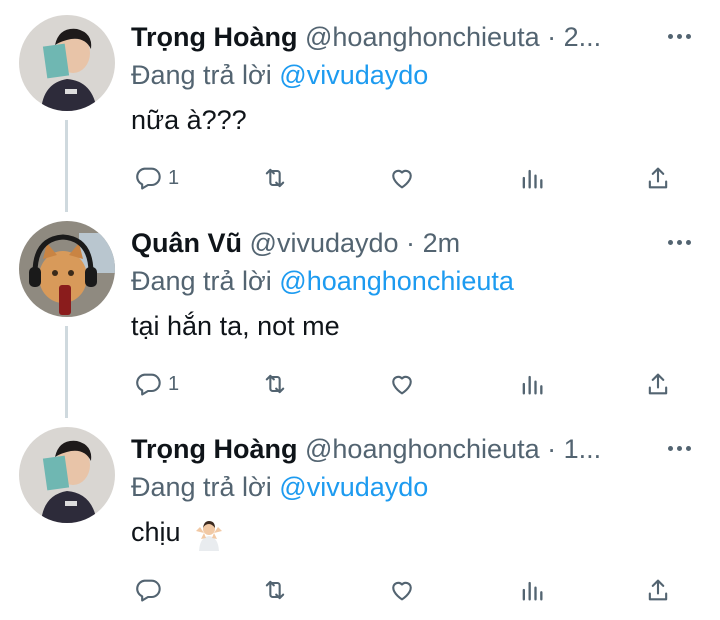 The height and width of the screenshot is (620, 720). Describe the element at coordinates (186, 243) in the screenshot. I see `display-name: Quân Vũ` at that location.